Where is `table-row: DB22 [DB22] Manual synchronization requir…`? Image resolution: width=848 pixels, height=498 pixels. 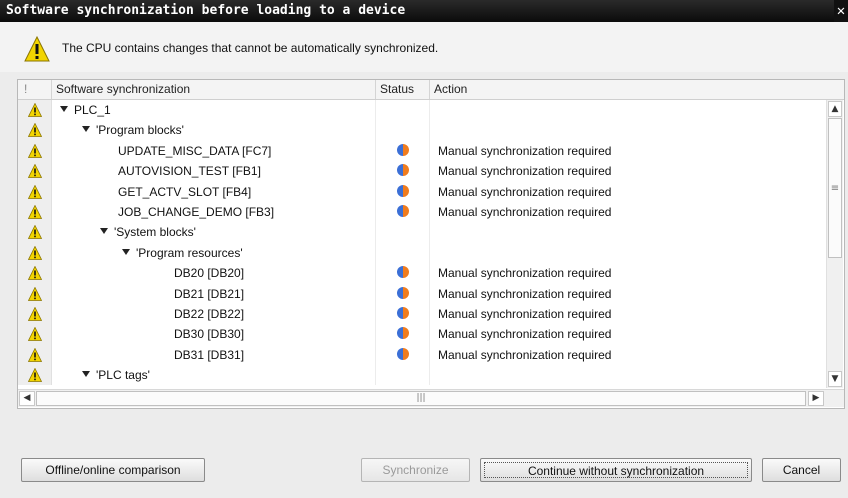
table-row: DB22 [DB22] Manual synchronization requir… is located at coordinates (422, 314).